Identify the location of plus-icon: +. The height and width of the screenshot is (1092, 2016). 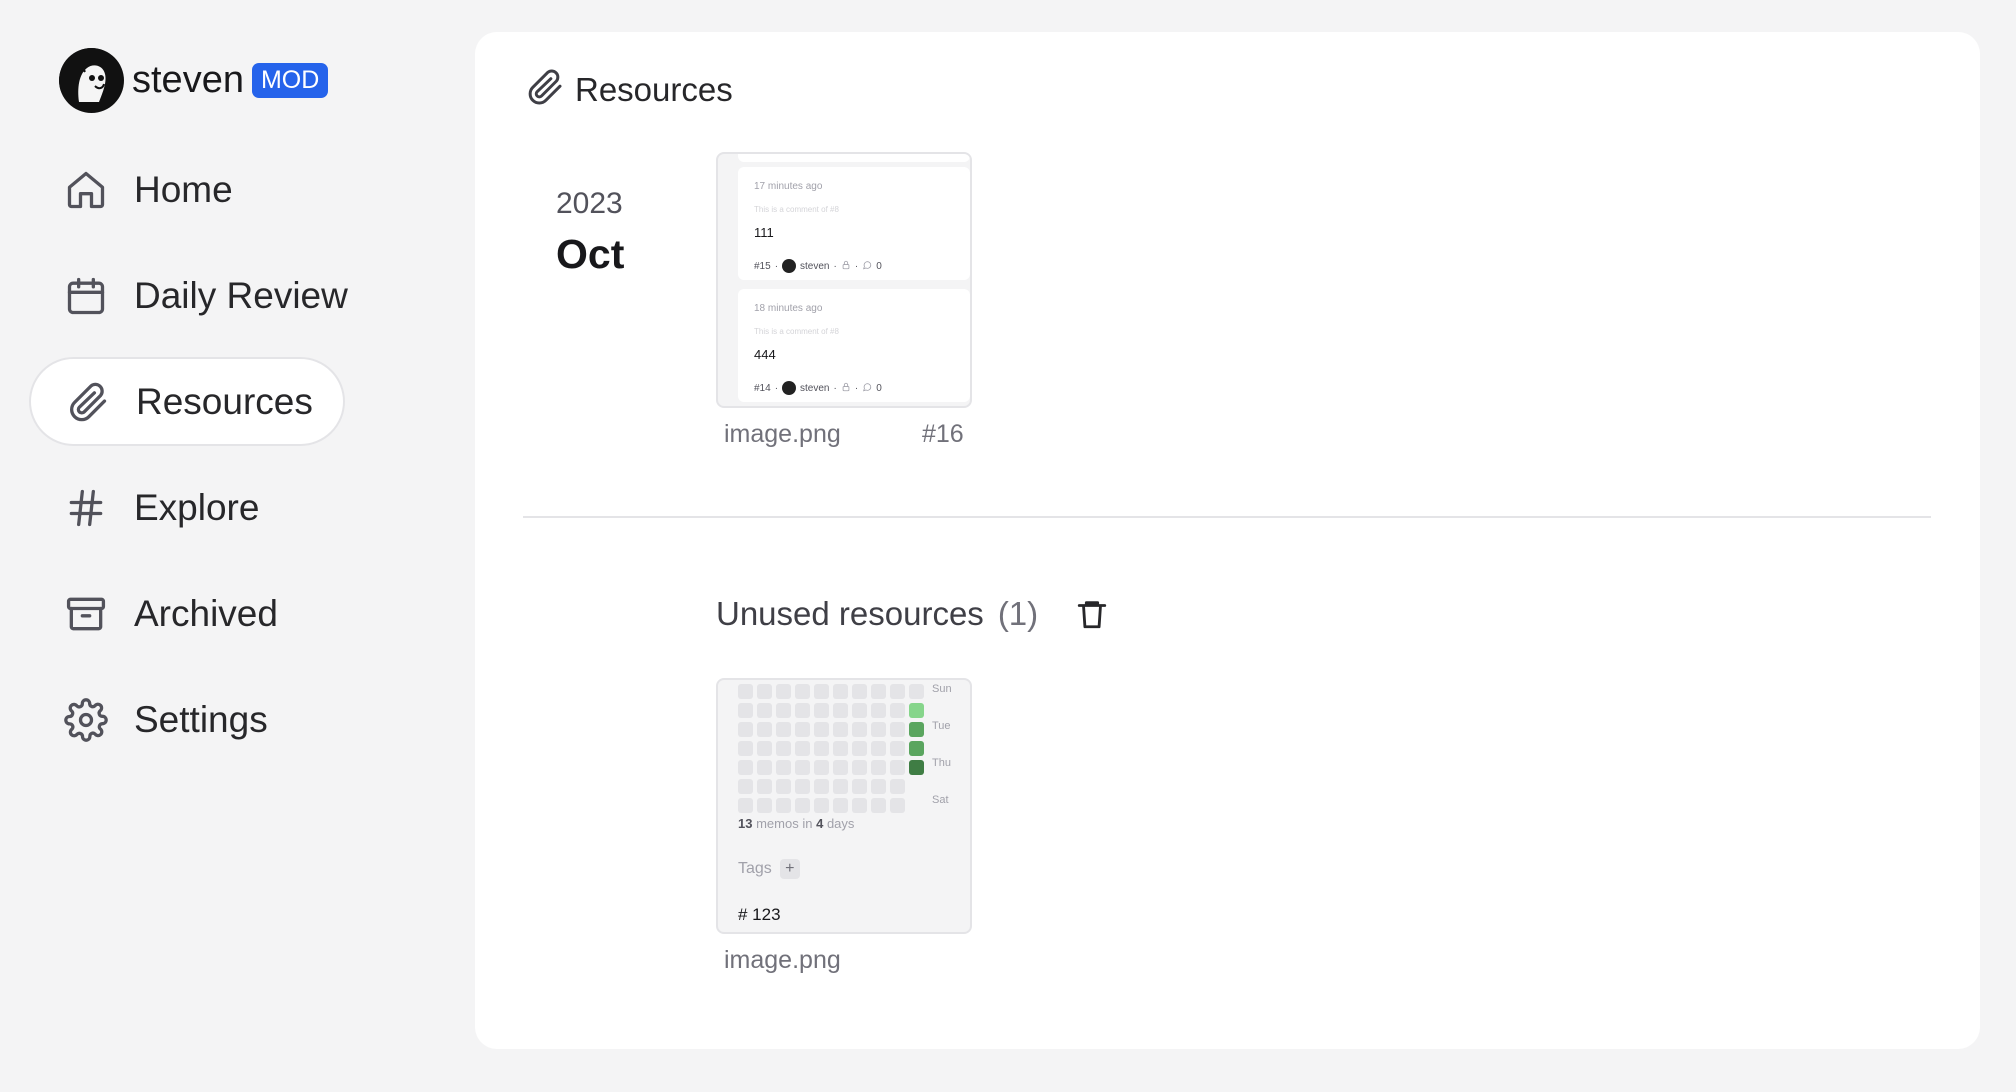
(789, 869).